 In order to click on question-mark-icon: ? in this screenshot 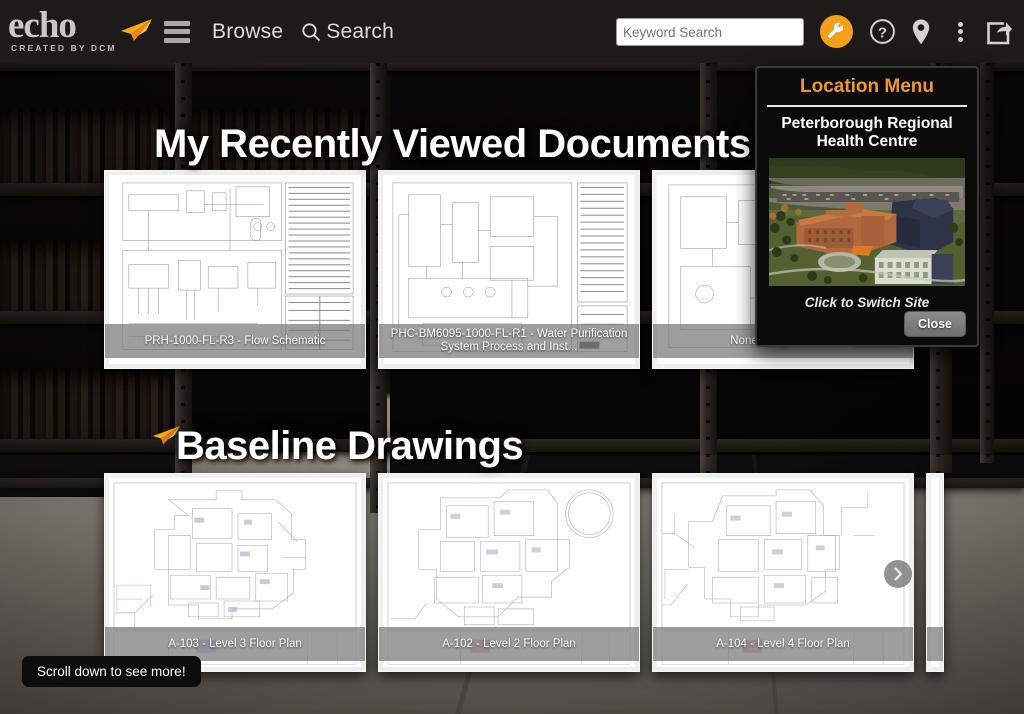, I will do `click(882, 31)`.